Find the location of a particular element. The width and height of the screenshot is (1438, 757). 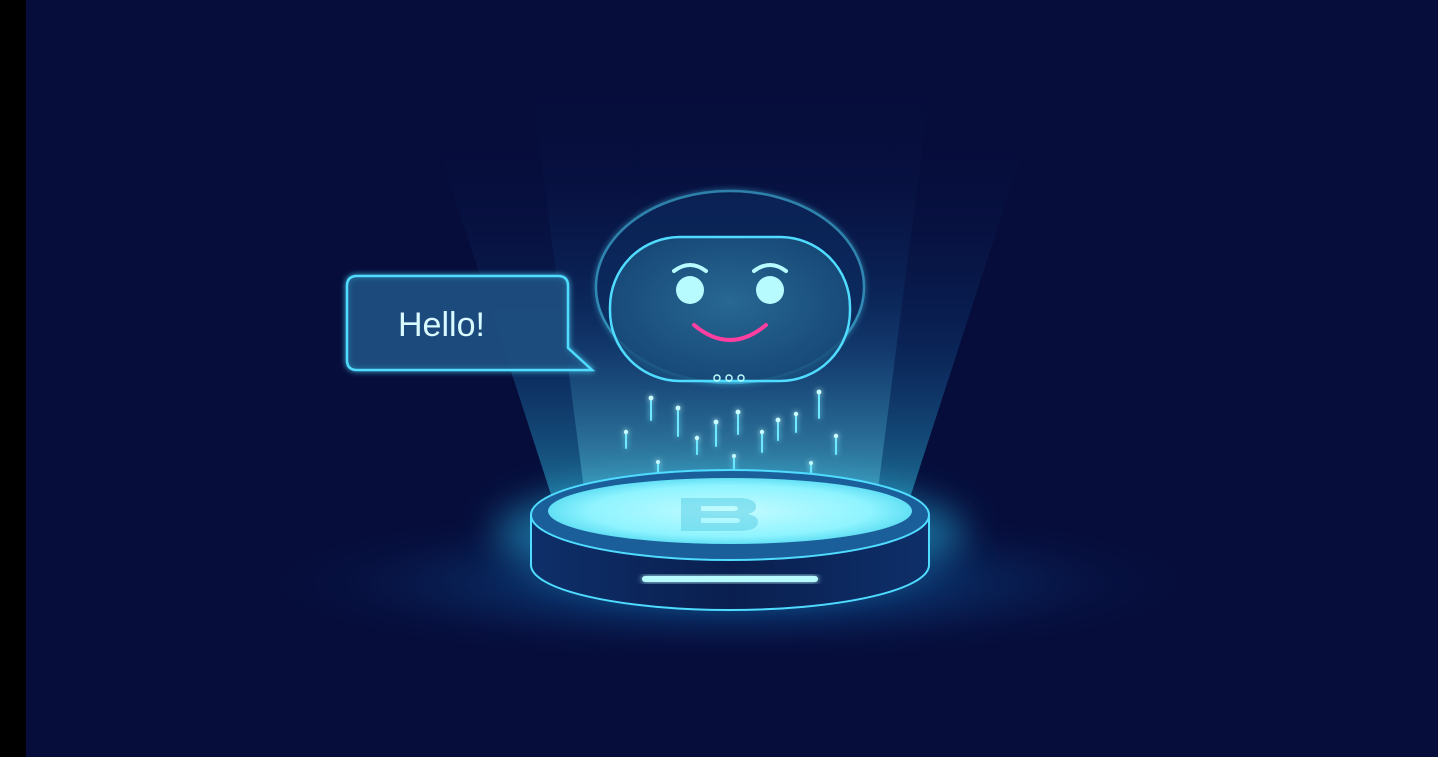

speech-bubble: Hello! is located at coordinates (470, 323).